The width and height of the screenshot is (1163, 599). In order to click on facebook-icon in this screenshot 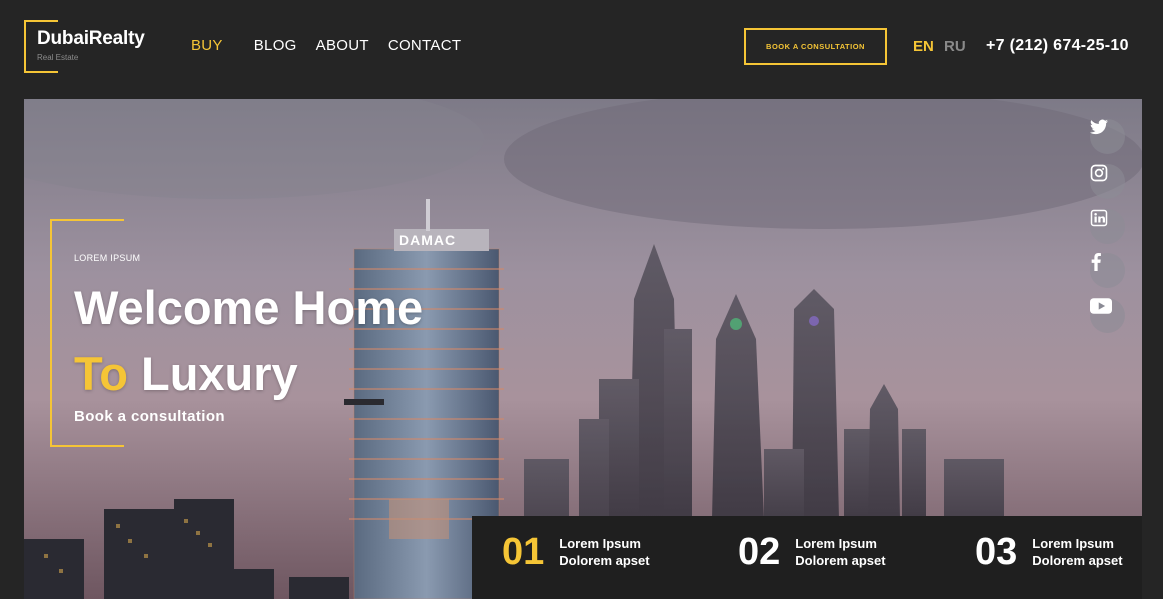, I will do `click(1096, 262)`.